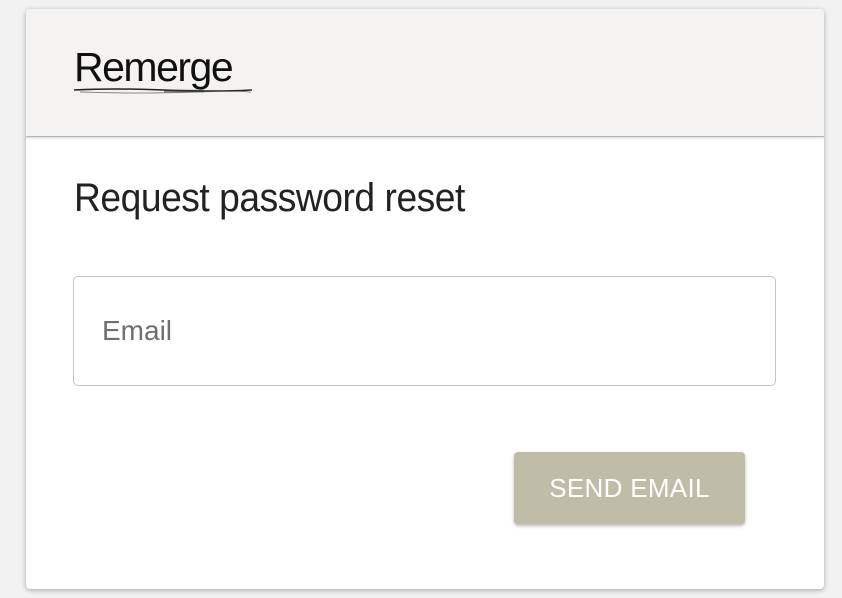 Image resolution: width=842 pixels, height=598 pixels. Describe the element at coordinates (629, 488) in the screenshot. I see `send-email-button: SEND EMAIL` at that location.